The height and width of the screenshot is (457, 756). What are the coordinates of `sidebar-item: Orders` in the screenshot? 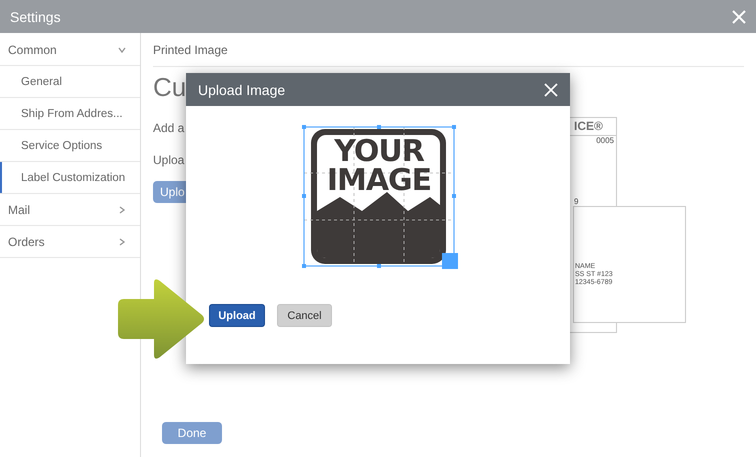 It's located at (70, 242).